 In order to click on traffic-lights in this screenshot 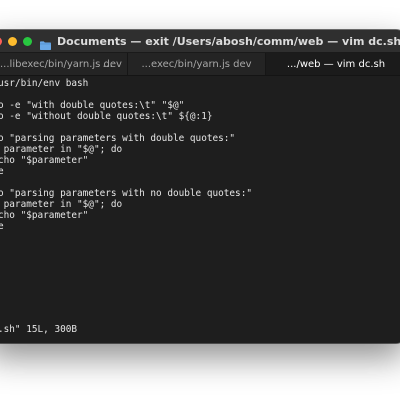, I will do `click(16, 41)`.